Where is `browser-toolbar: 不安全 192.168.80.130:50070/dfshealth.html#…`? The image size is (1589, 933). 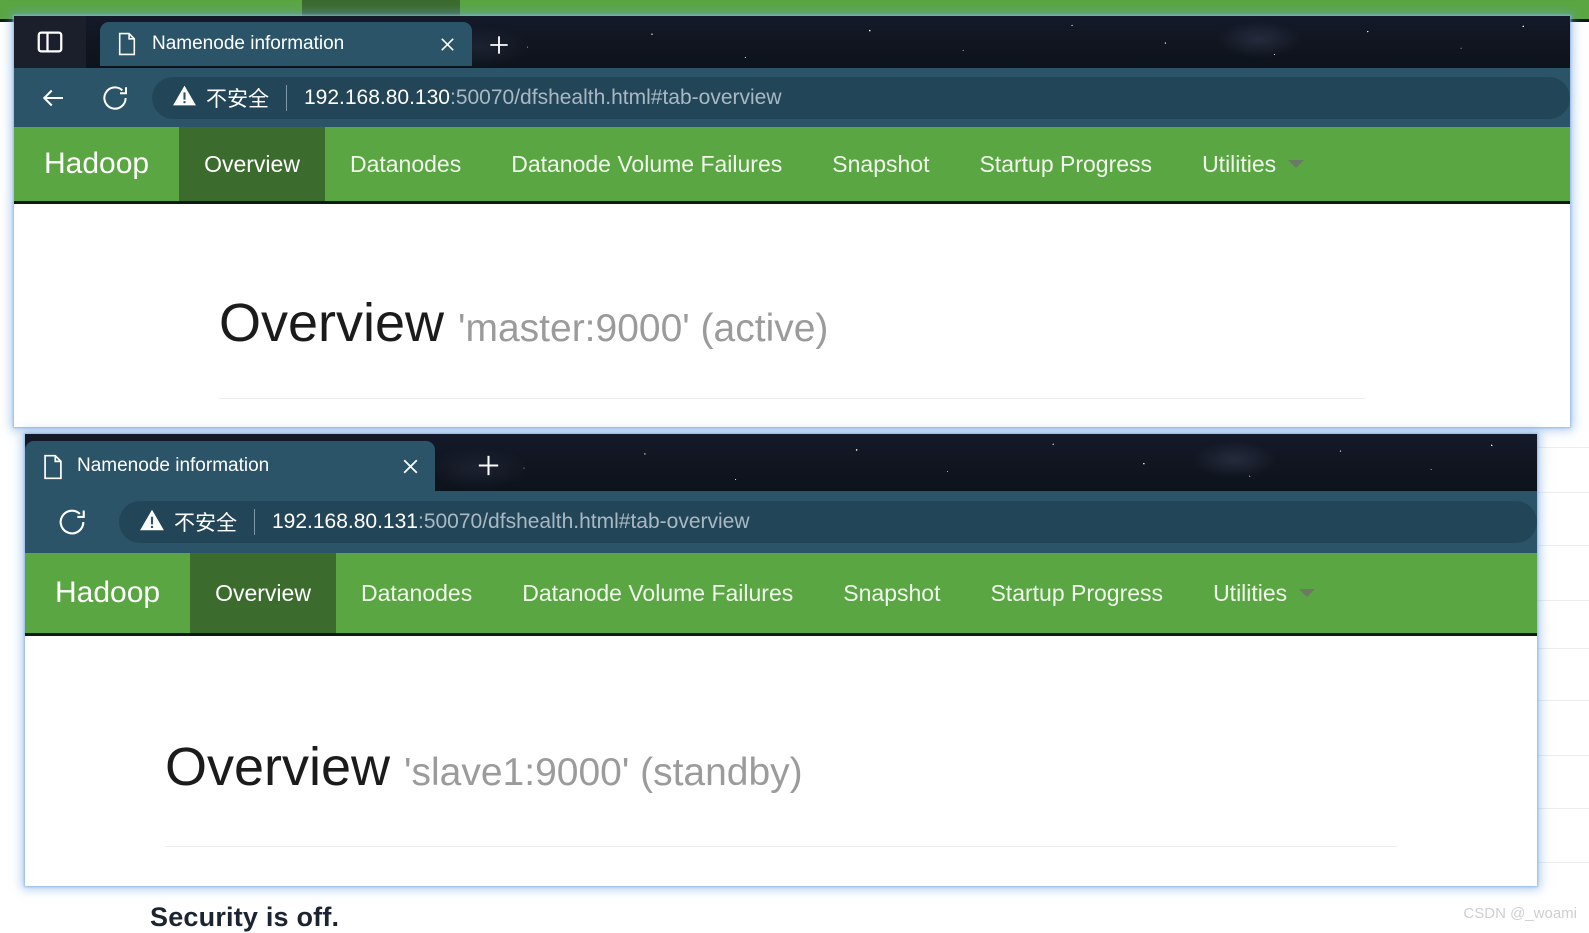 browser-toolbar: 不安全 192.168.80.130:50070/dfshealth.html#… is located at coordinates (792, 97).